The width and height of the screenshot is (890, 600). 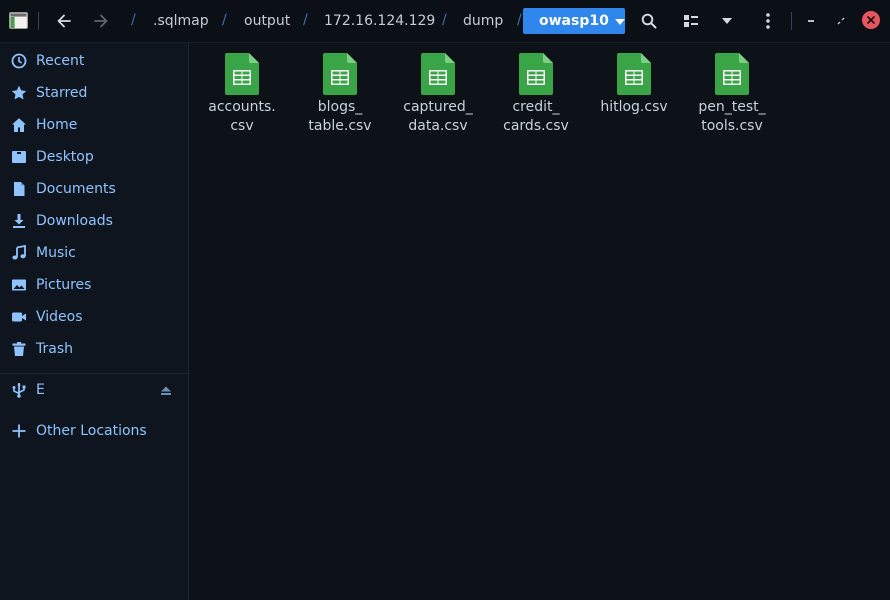 What do you see at coordinates (438, 116) in the screenshot?
I see `file-name: captured_ data.csv` at bounding box center [438, 116].